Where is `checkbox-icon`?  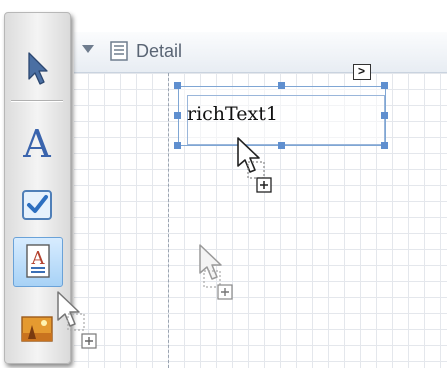
checkbox-icon is located at coordinates (37, 205).